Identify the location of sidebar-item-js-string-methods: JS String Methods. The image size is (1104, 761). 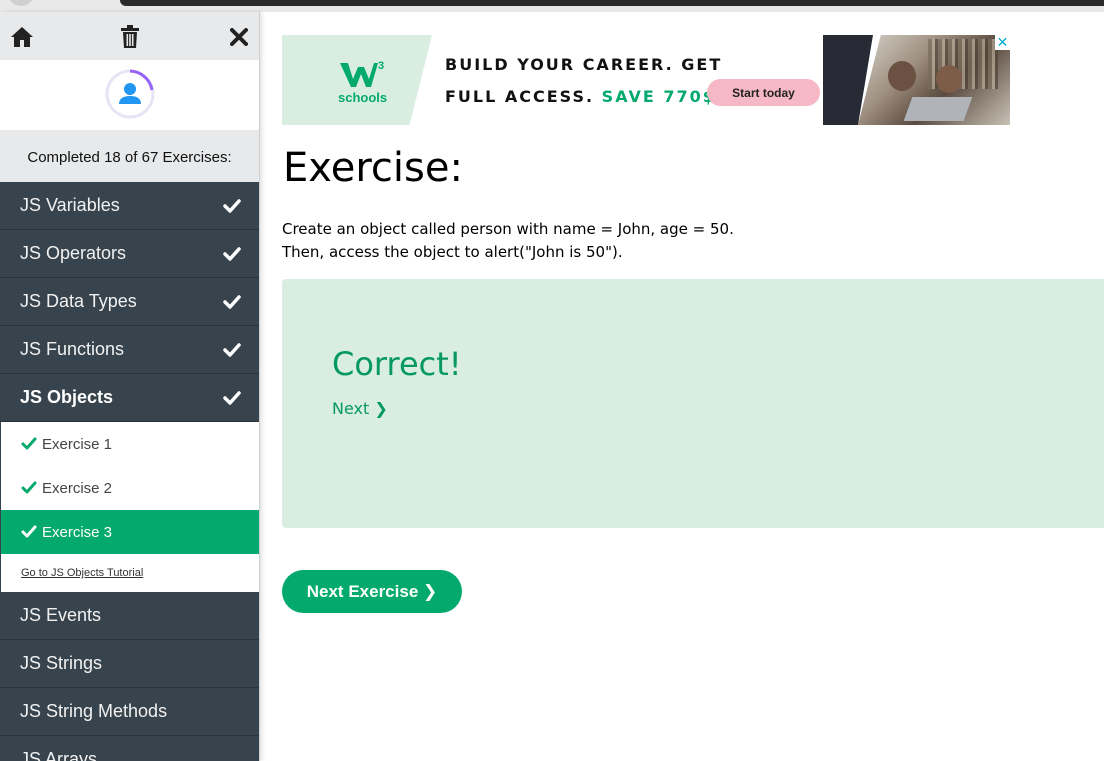
(129, 712).